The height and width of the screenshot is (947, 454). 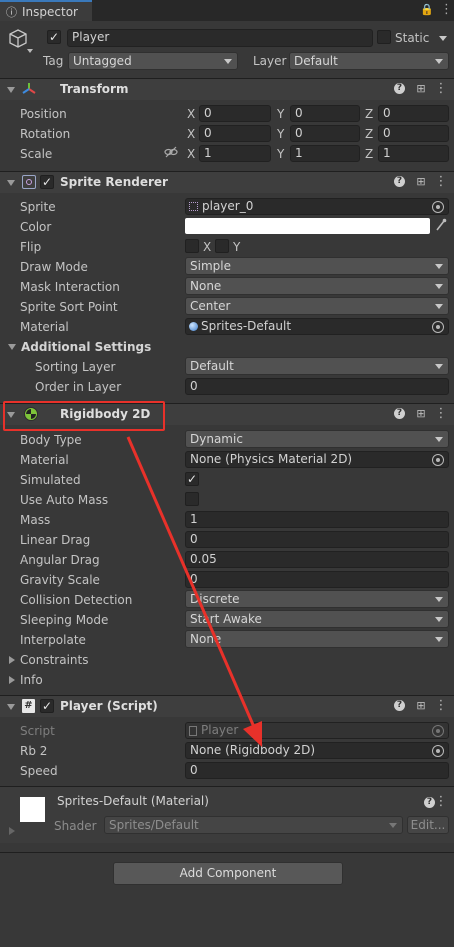 I want to click on rotation-label: Rotation, so click(x=45, y=134).